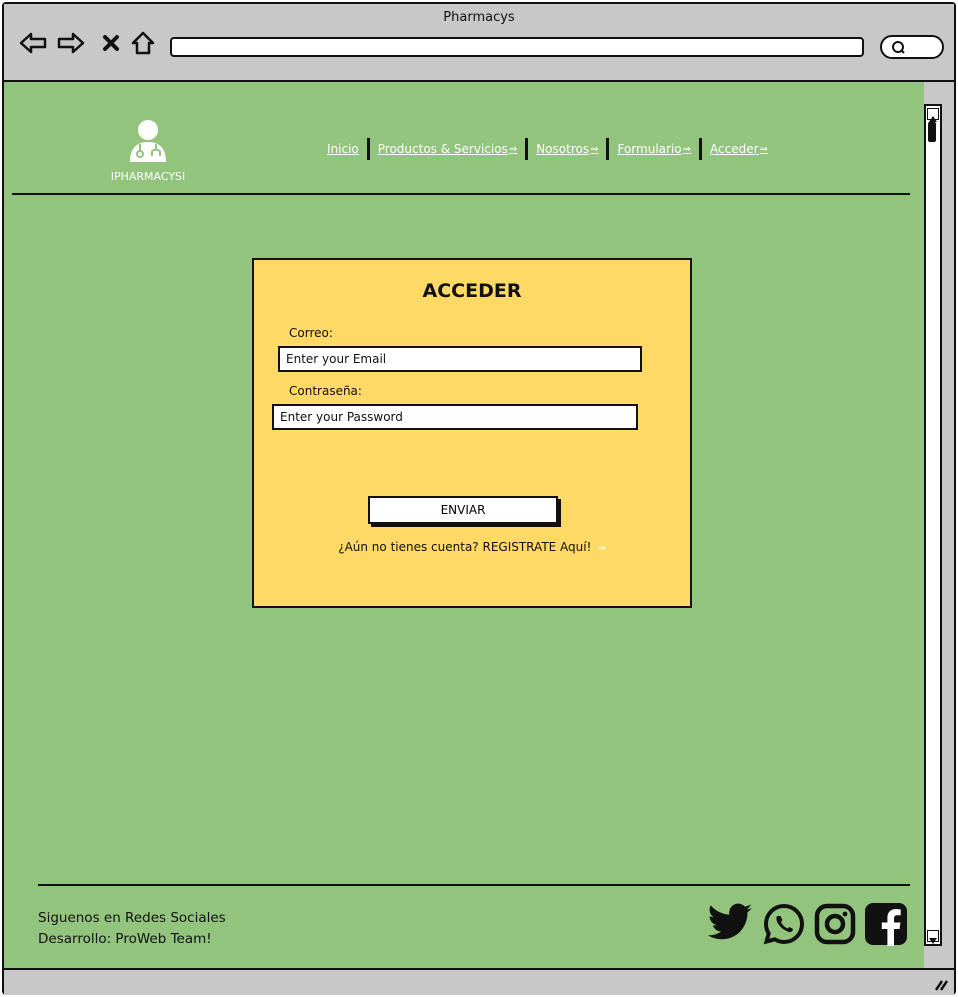 Image resolution: width=958 pixels, height=997 pixels. Describe the element at coordinates (463, 510) in the screenshot. I see `submit-button: ENVIAR` at that location.